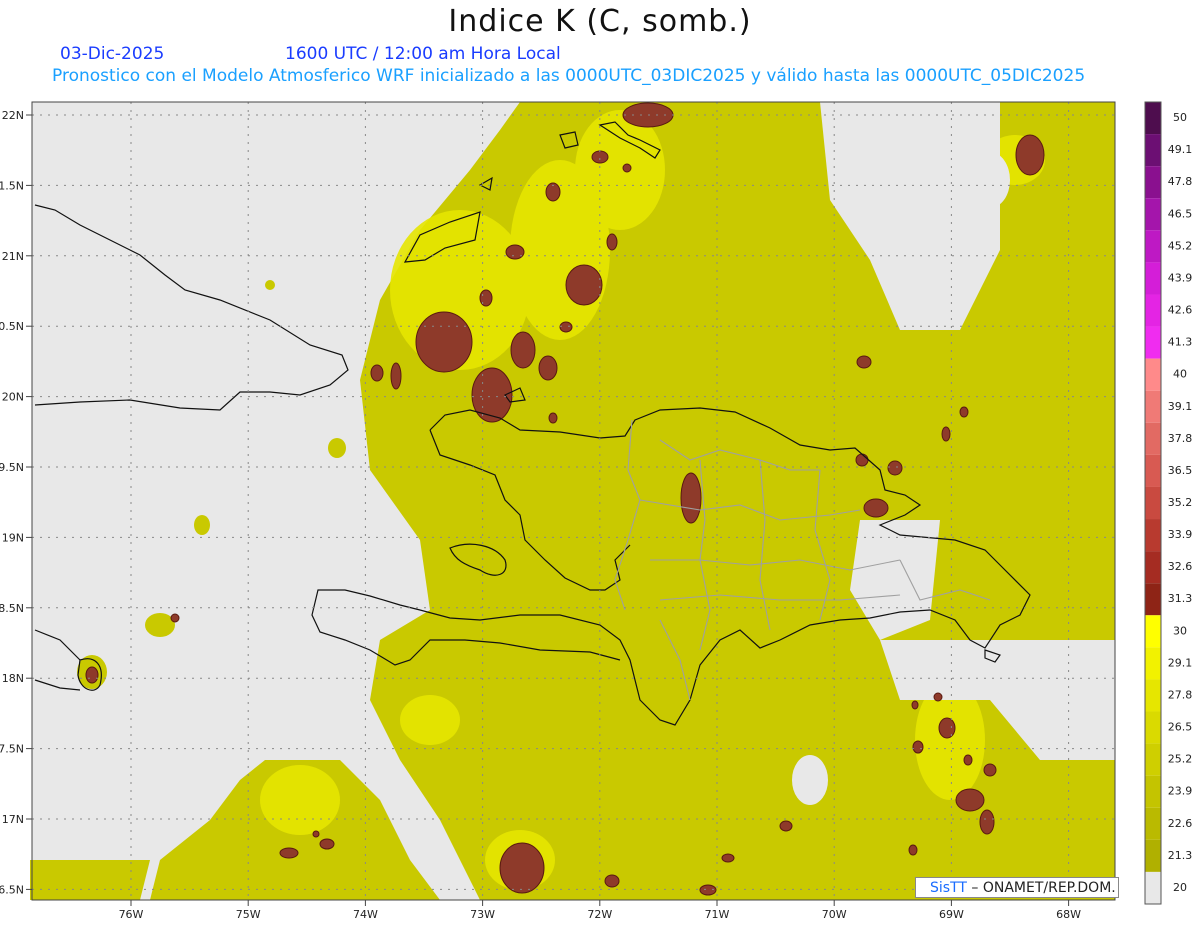 The image size is (1200, 927). Describe the element at coordinates (12, 749) in the screenshot. I see `lat-label: 17.5N` at that location.